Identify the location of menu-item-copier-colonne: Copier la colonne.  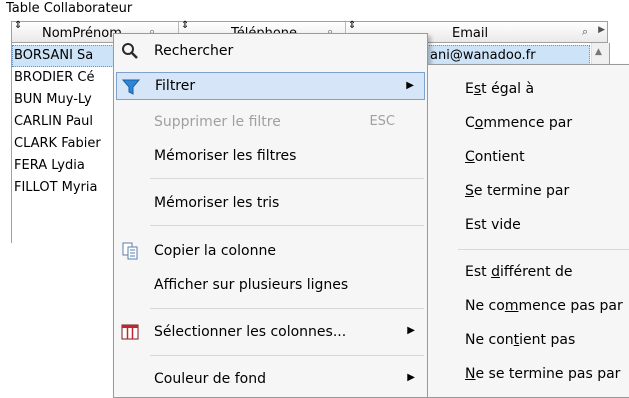
(270, 251).